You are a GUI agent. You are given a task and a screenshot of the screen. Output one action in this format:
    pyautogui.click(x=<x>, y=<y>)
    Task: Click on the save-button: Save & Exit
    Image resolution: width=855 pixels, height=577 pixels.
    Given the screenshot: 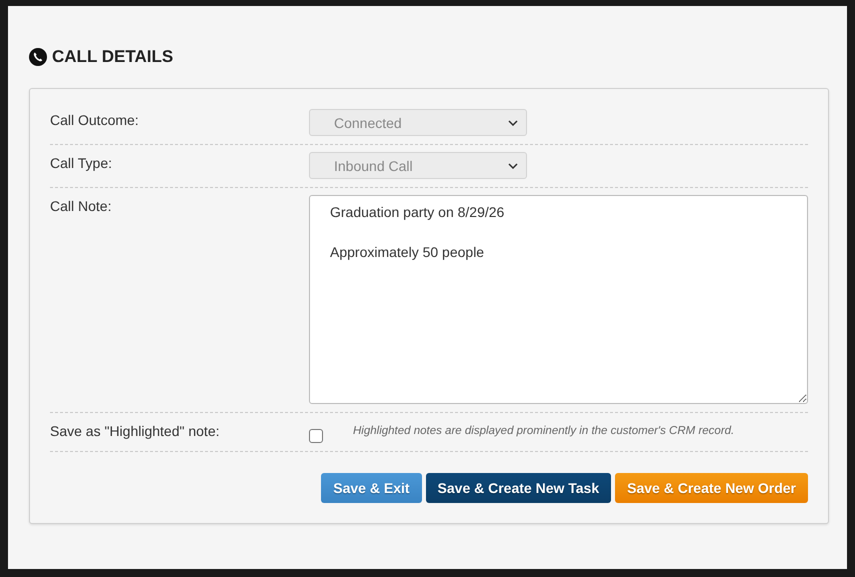 What is the action you would take?
    pyautogui.click(x=371, y=488)
    